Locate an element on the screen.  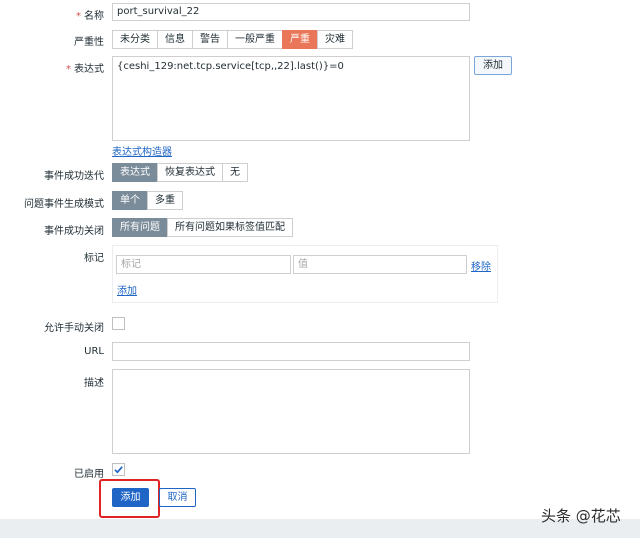
ok-event-closes-selector: 所有问题 所有问题如果标签值匹配 is located at coordinates (202, 227).